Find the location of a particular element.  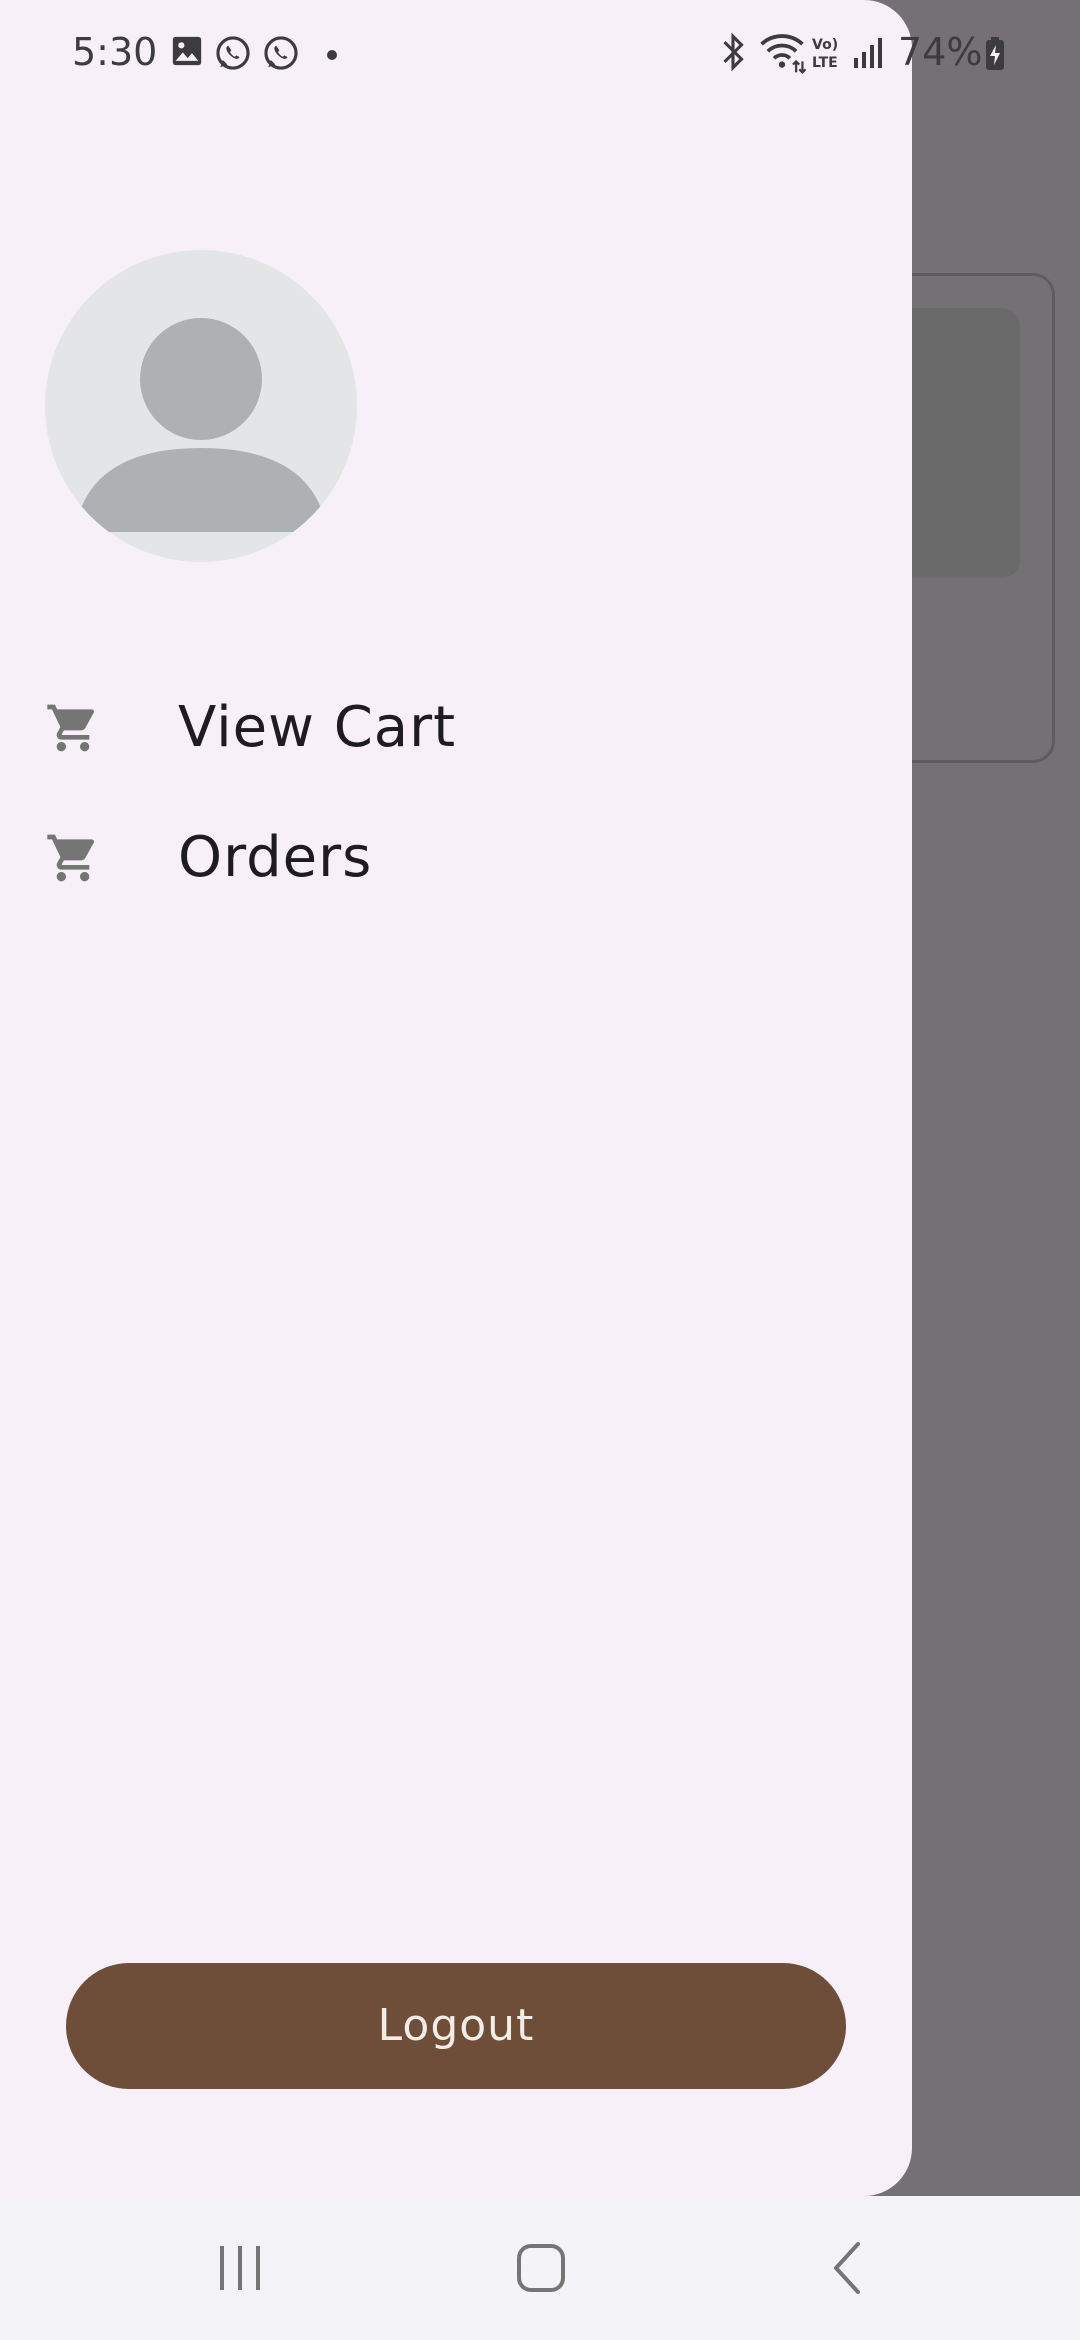

menu-item-view-cart: View Cart is located at coordinates (456, 726).